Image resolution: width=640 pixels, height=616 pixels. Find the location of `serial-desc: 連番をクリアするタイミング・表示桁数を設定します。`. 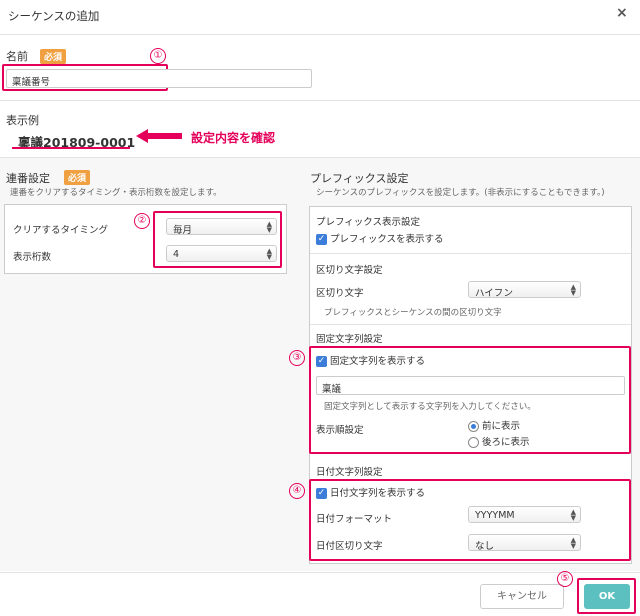

serial-desc: 連番をクリアするタイミング・表示桁数を設定します。 is located at coordinates (116, 193).